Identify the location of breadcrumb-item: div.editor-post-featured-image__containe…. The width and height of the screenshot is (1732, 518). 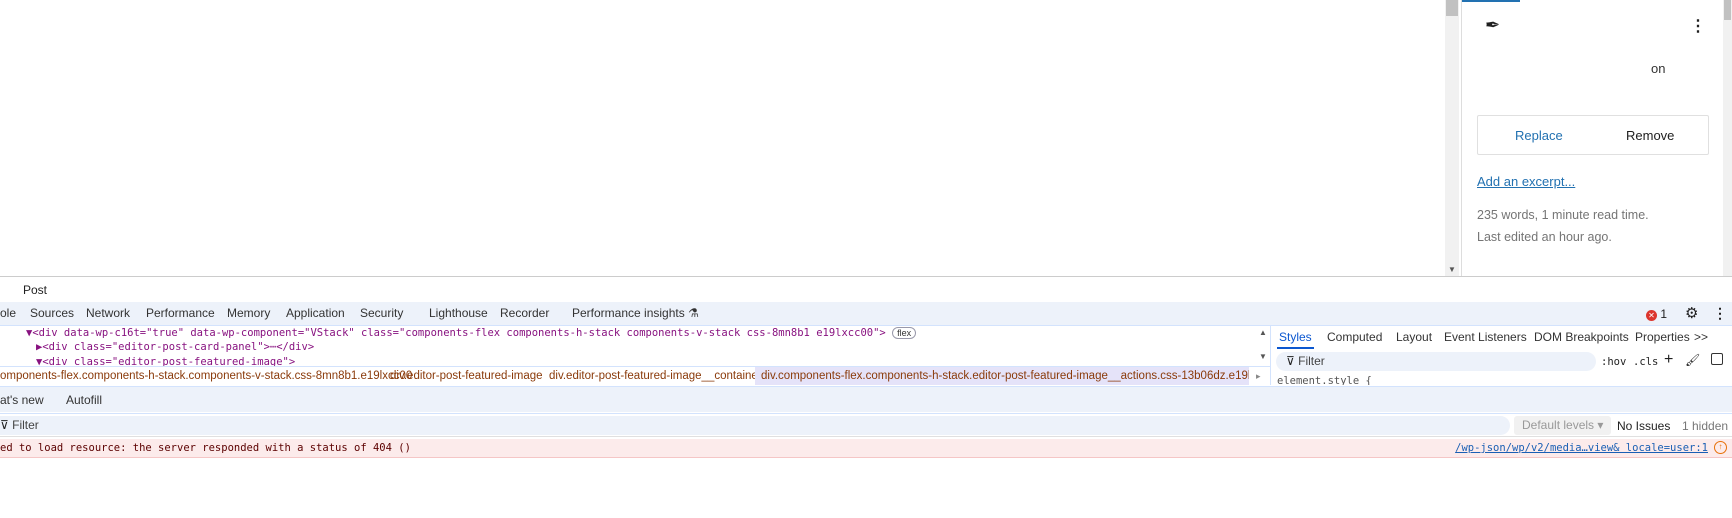
(655, 376).